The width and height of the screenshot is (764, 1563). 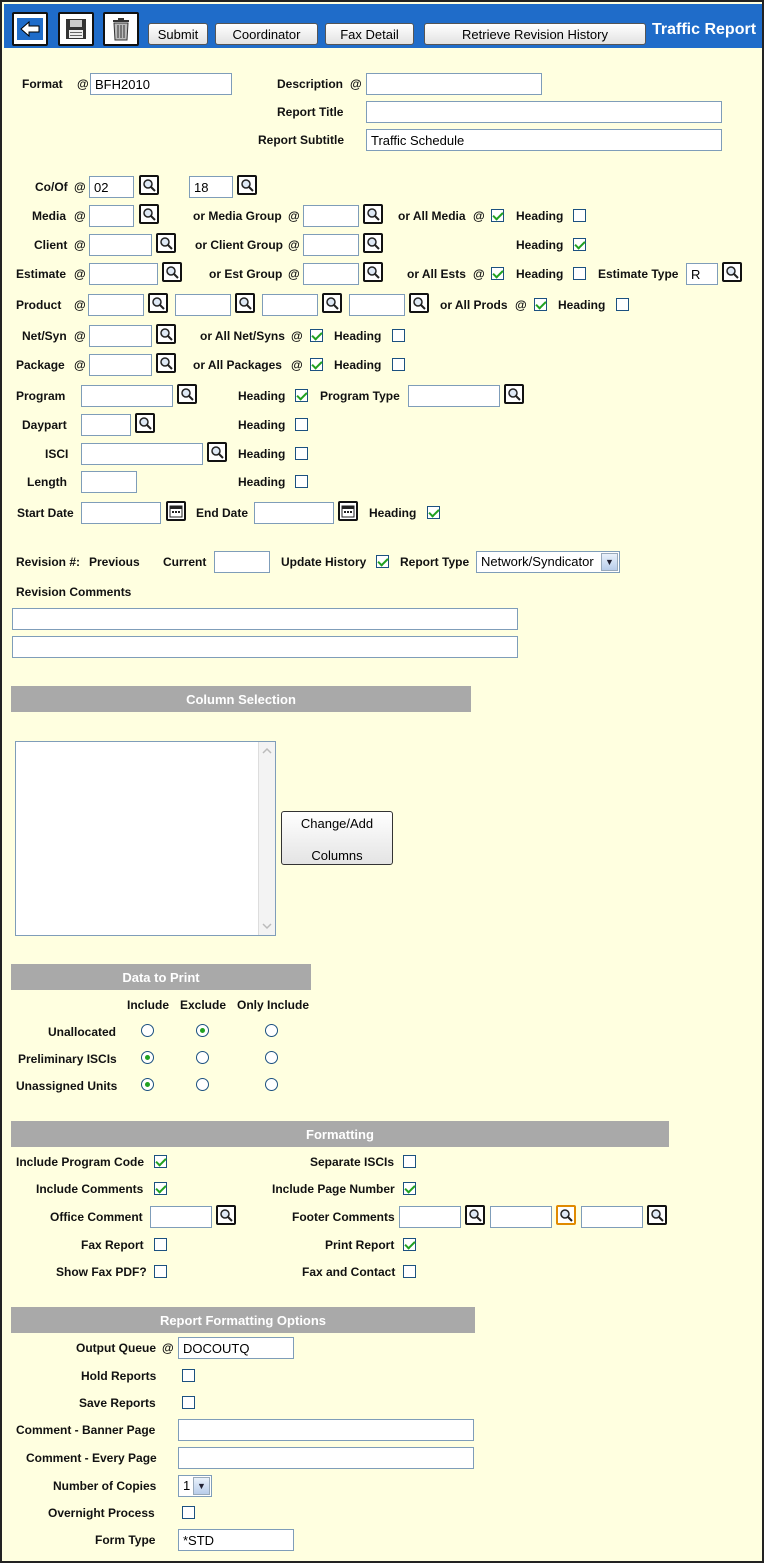 I want to click on fax-report-checkbox, so click(x=160, y=1244).